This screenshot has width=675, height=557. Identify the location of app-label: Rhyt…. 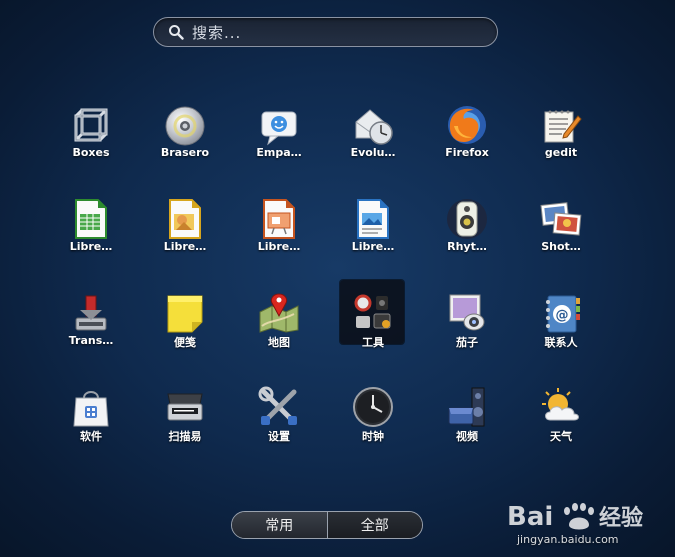
(467, 246).